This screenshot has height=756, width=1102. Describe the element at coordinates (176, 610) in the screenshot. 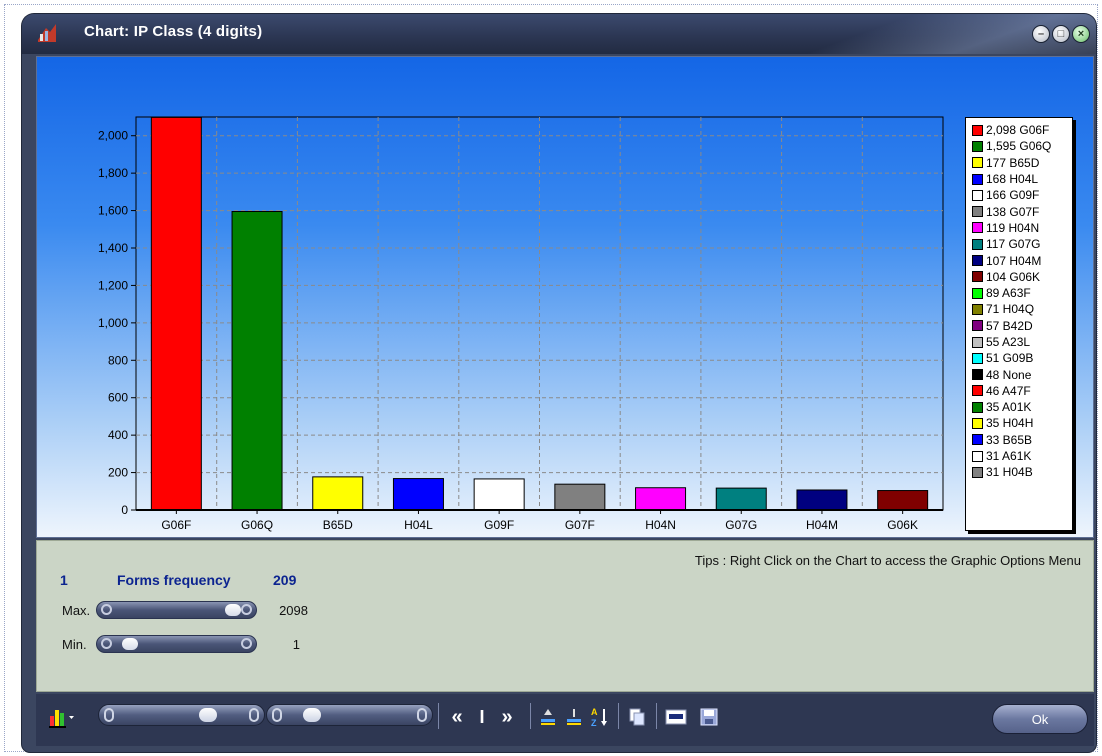

I see `max-slider` at that location.